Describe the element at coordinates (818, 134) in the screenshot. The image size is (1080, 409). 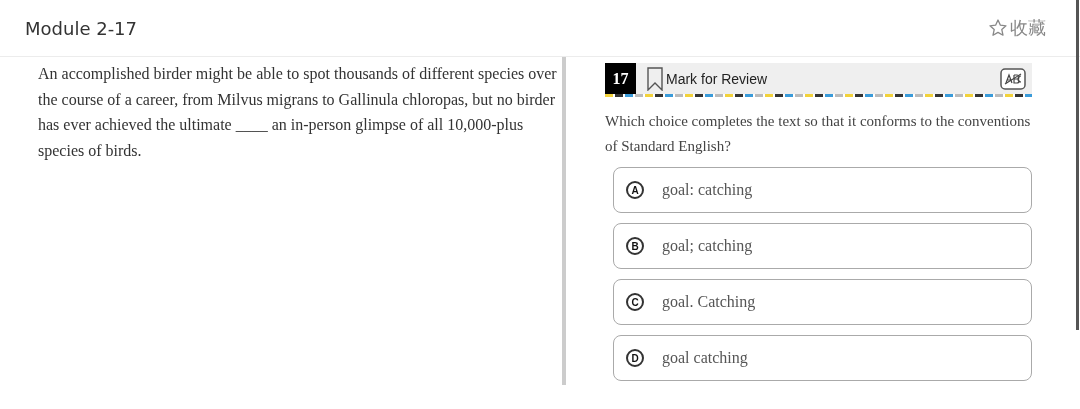
I see `question-prompt: Which choice completes the text so that it conforms to the conventions of Standard English?` at that location.